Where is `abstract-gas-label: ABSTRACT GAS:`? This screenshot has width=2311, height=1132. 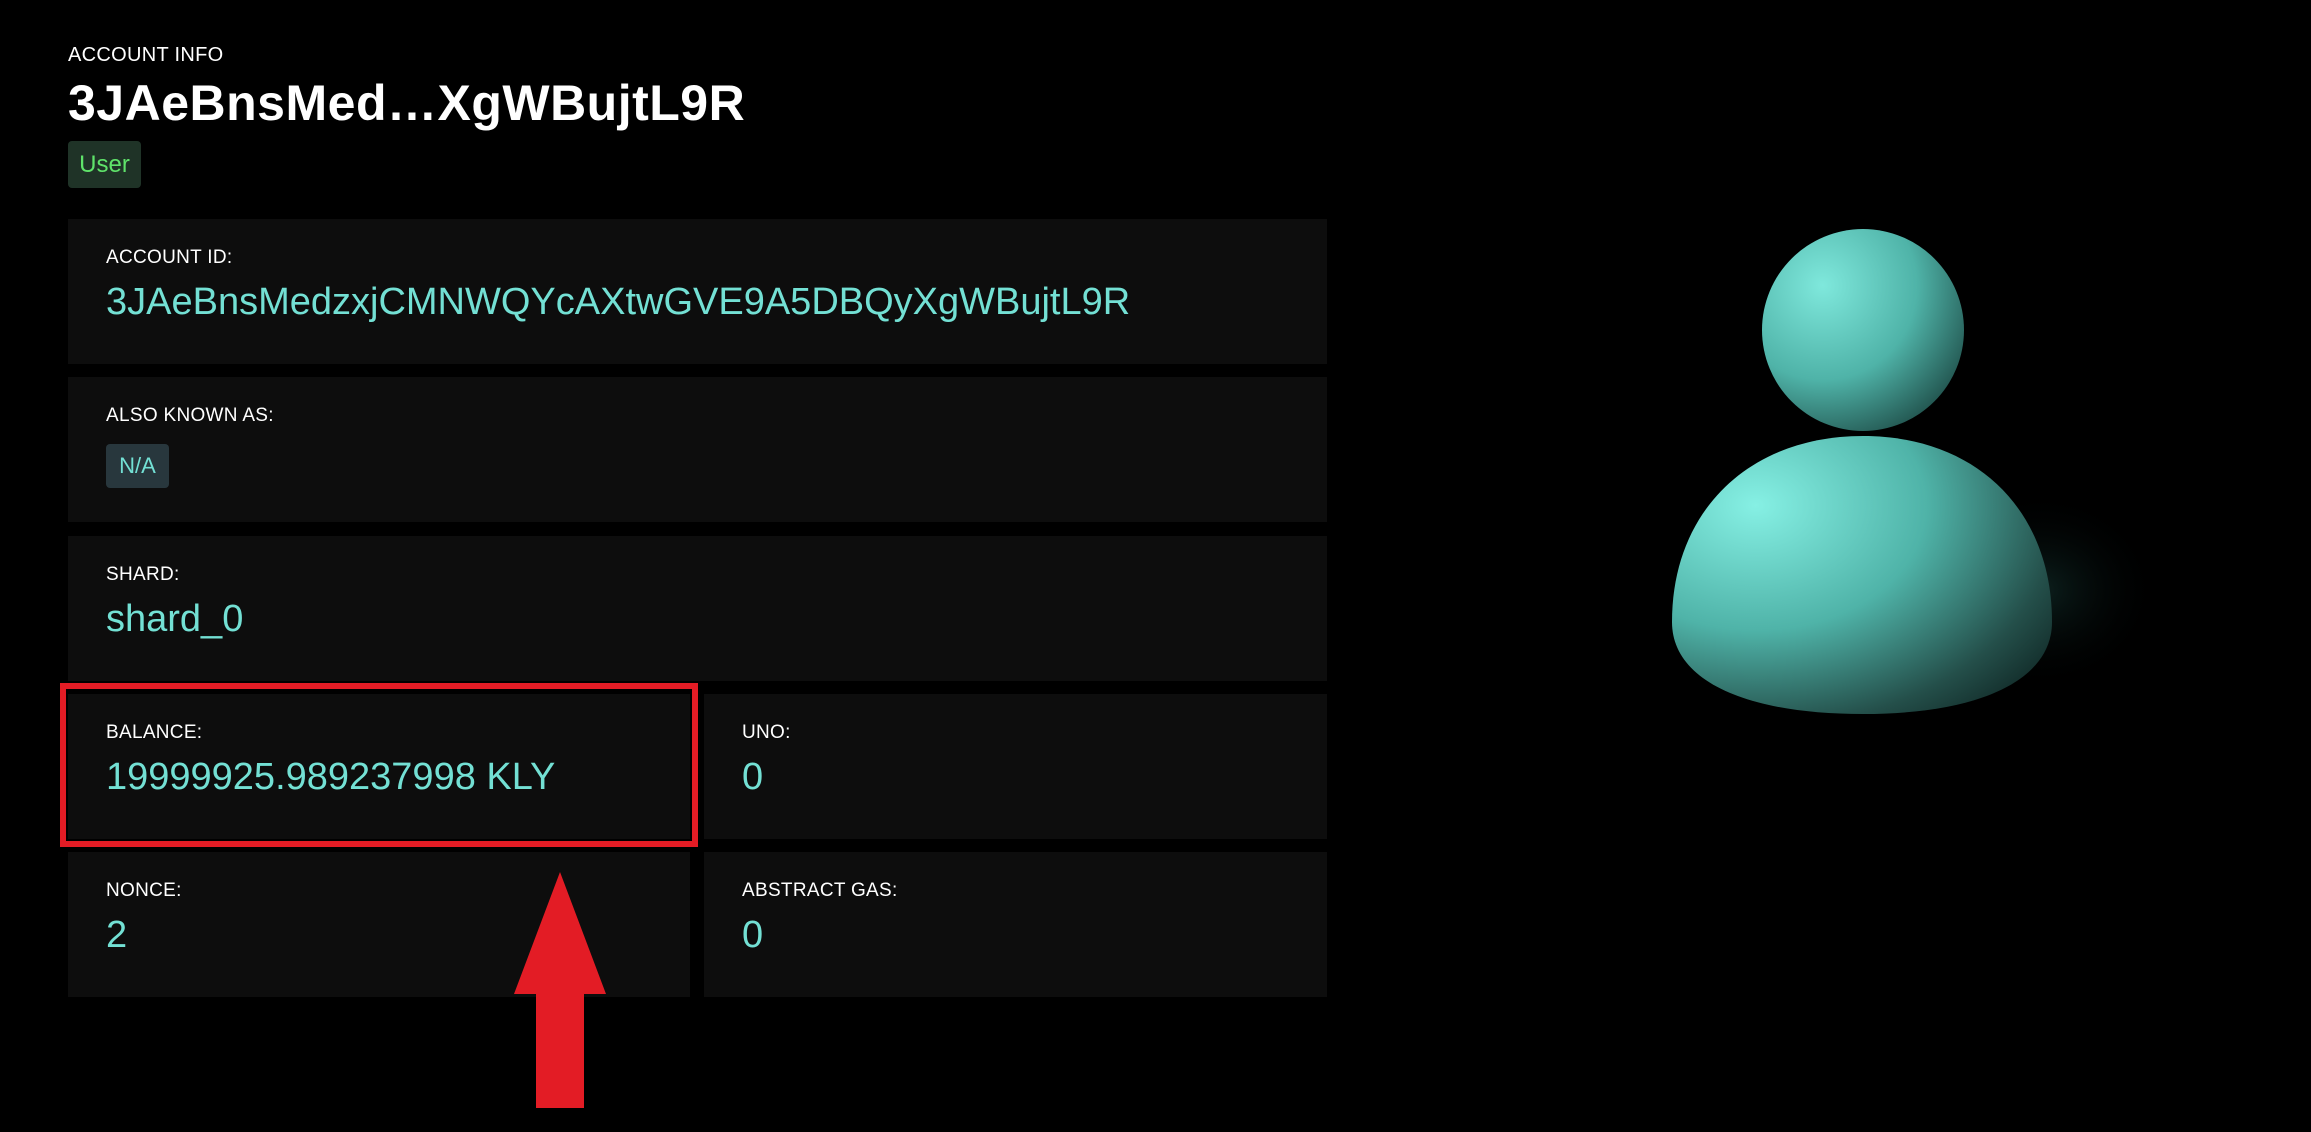
abstract-gas-label: ABSTRACT GAS: is located at coordinates (820, 890).